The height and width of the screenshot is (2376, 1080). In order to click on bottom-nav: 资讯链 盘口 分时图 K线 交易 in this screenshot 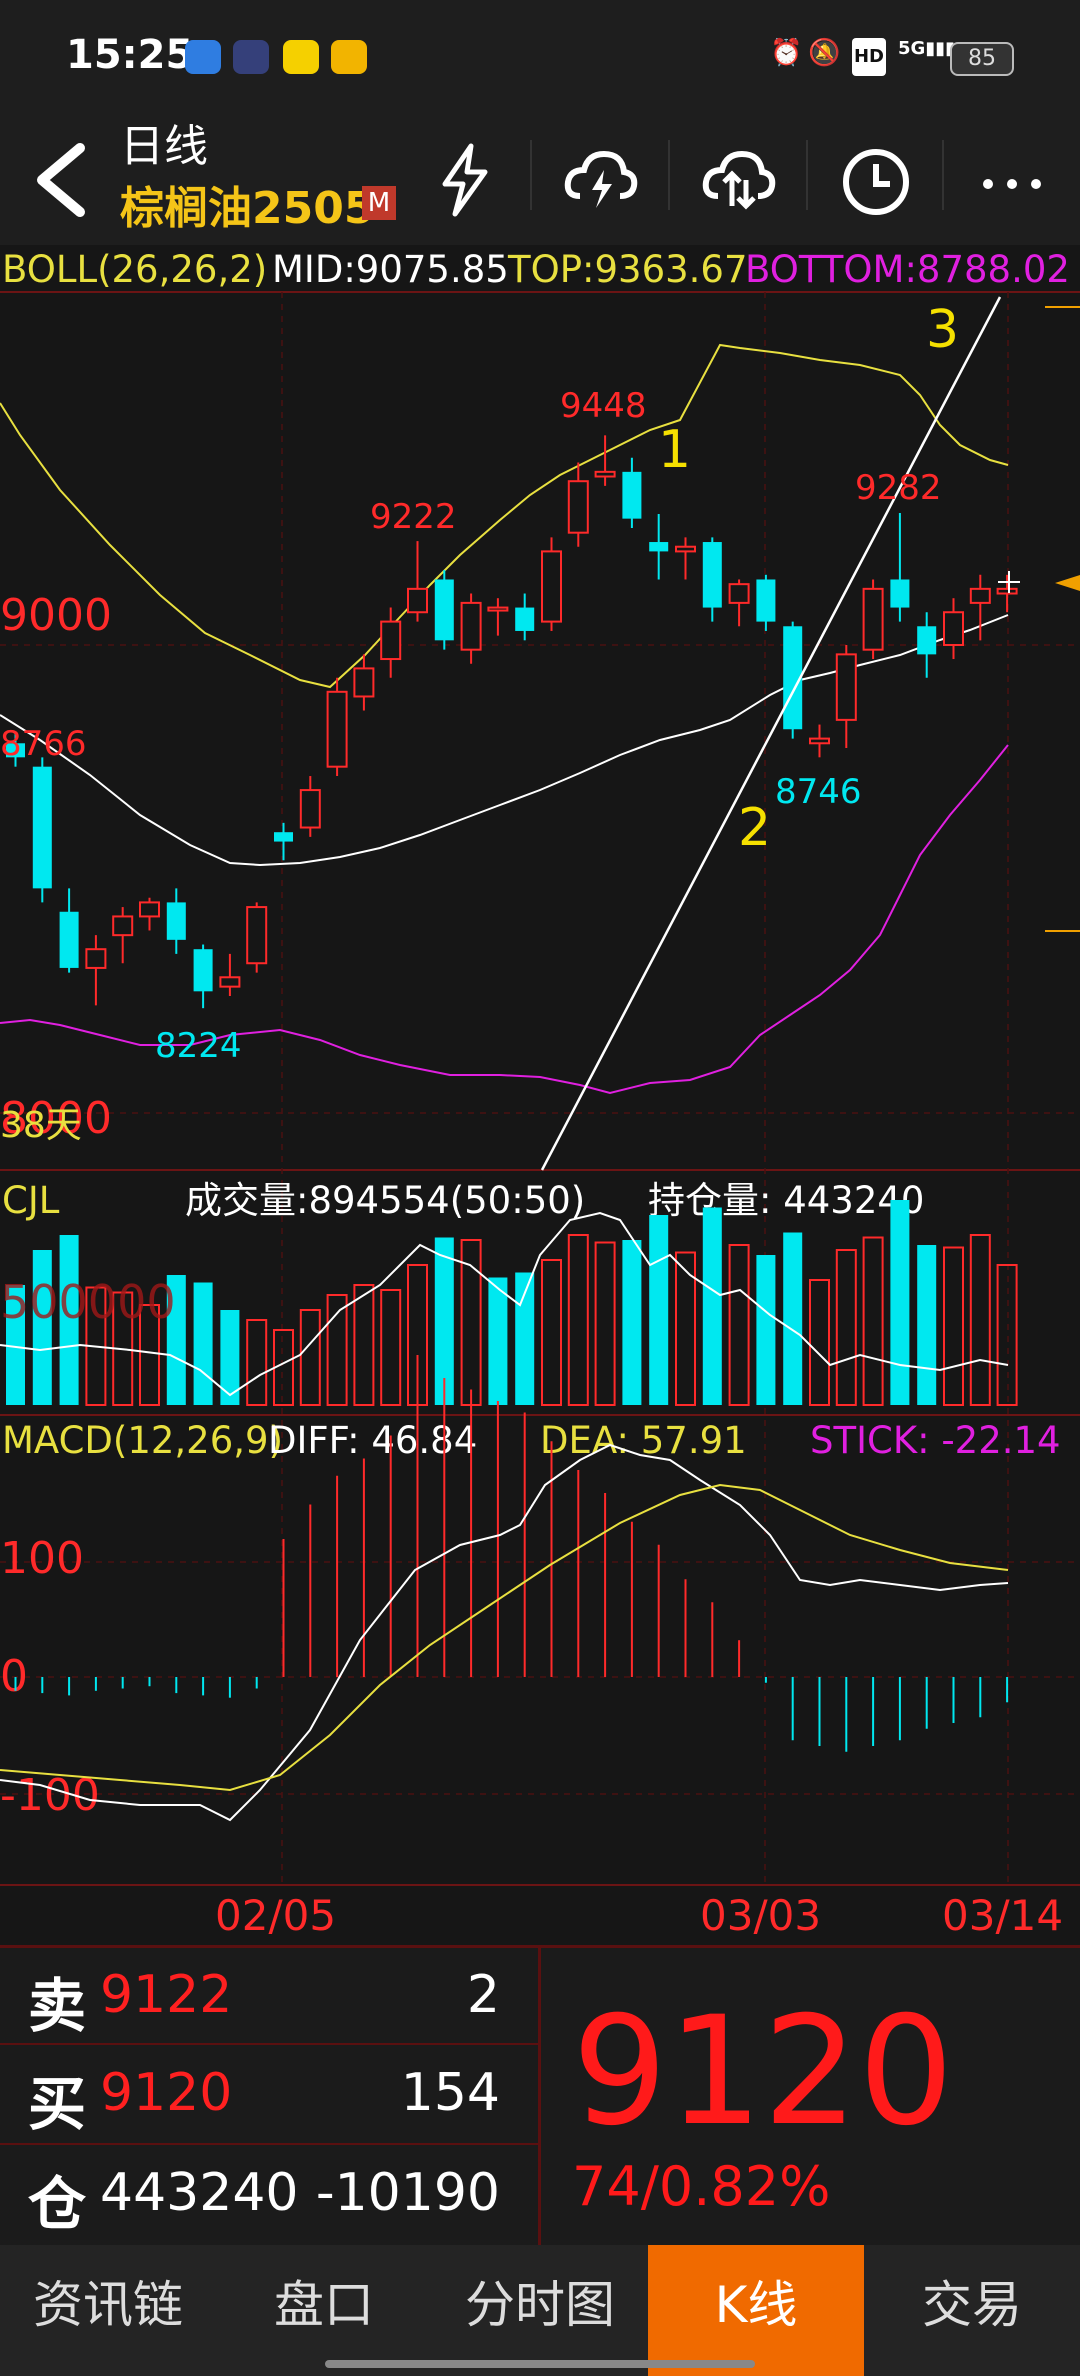, I will do `click(540, 2310)`.